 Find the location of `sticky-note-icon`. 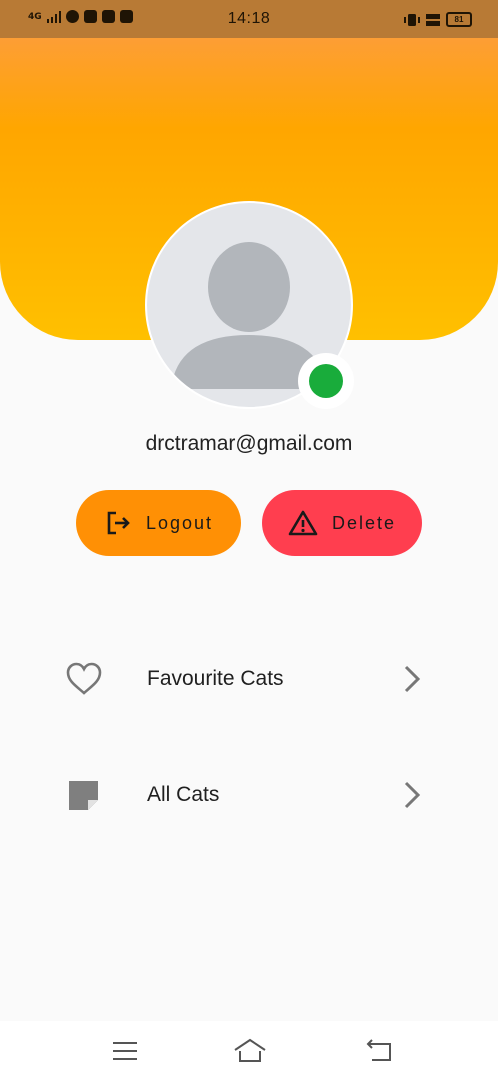

sticky-note-icon is located at coordinates (83, 795).